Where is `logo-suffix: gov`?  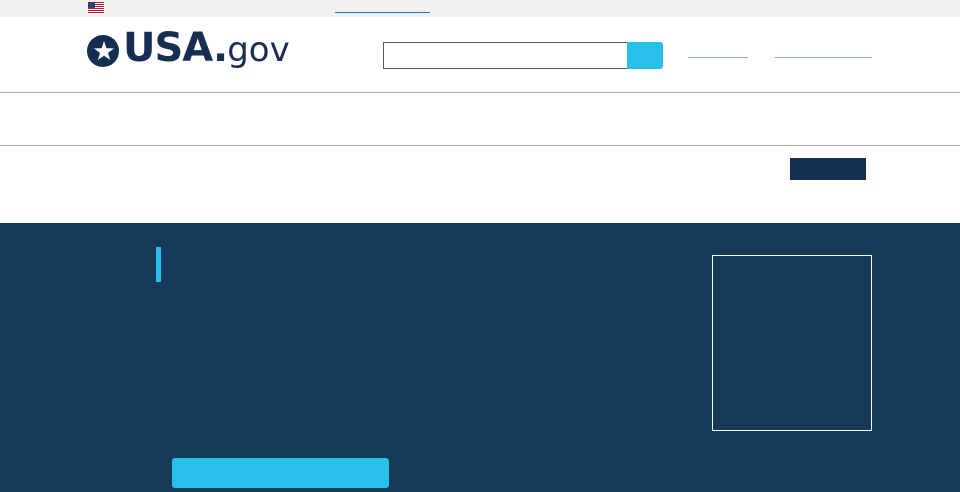 logo-suffix: gov is located at coordinates (258, 50).